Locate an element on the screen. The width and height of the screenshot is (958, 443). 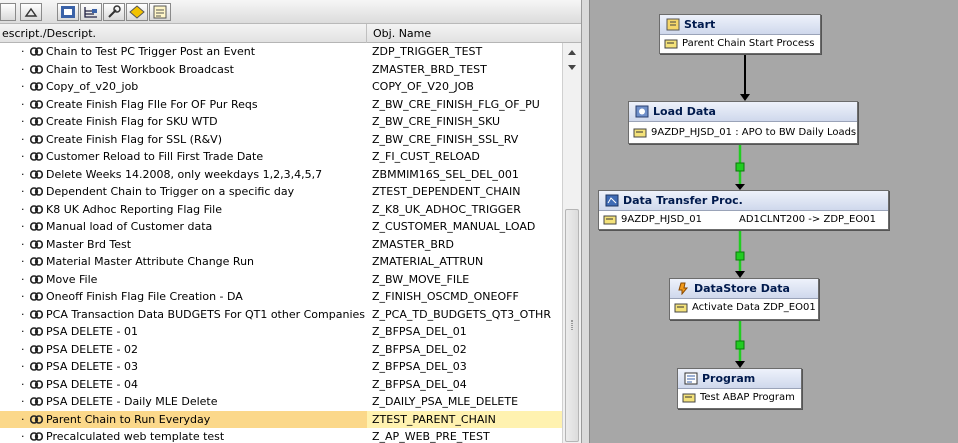
row-description: Create Finish Flag for SKU WTD is located at coordinates (132, 121).